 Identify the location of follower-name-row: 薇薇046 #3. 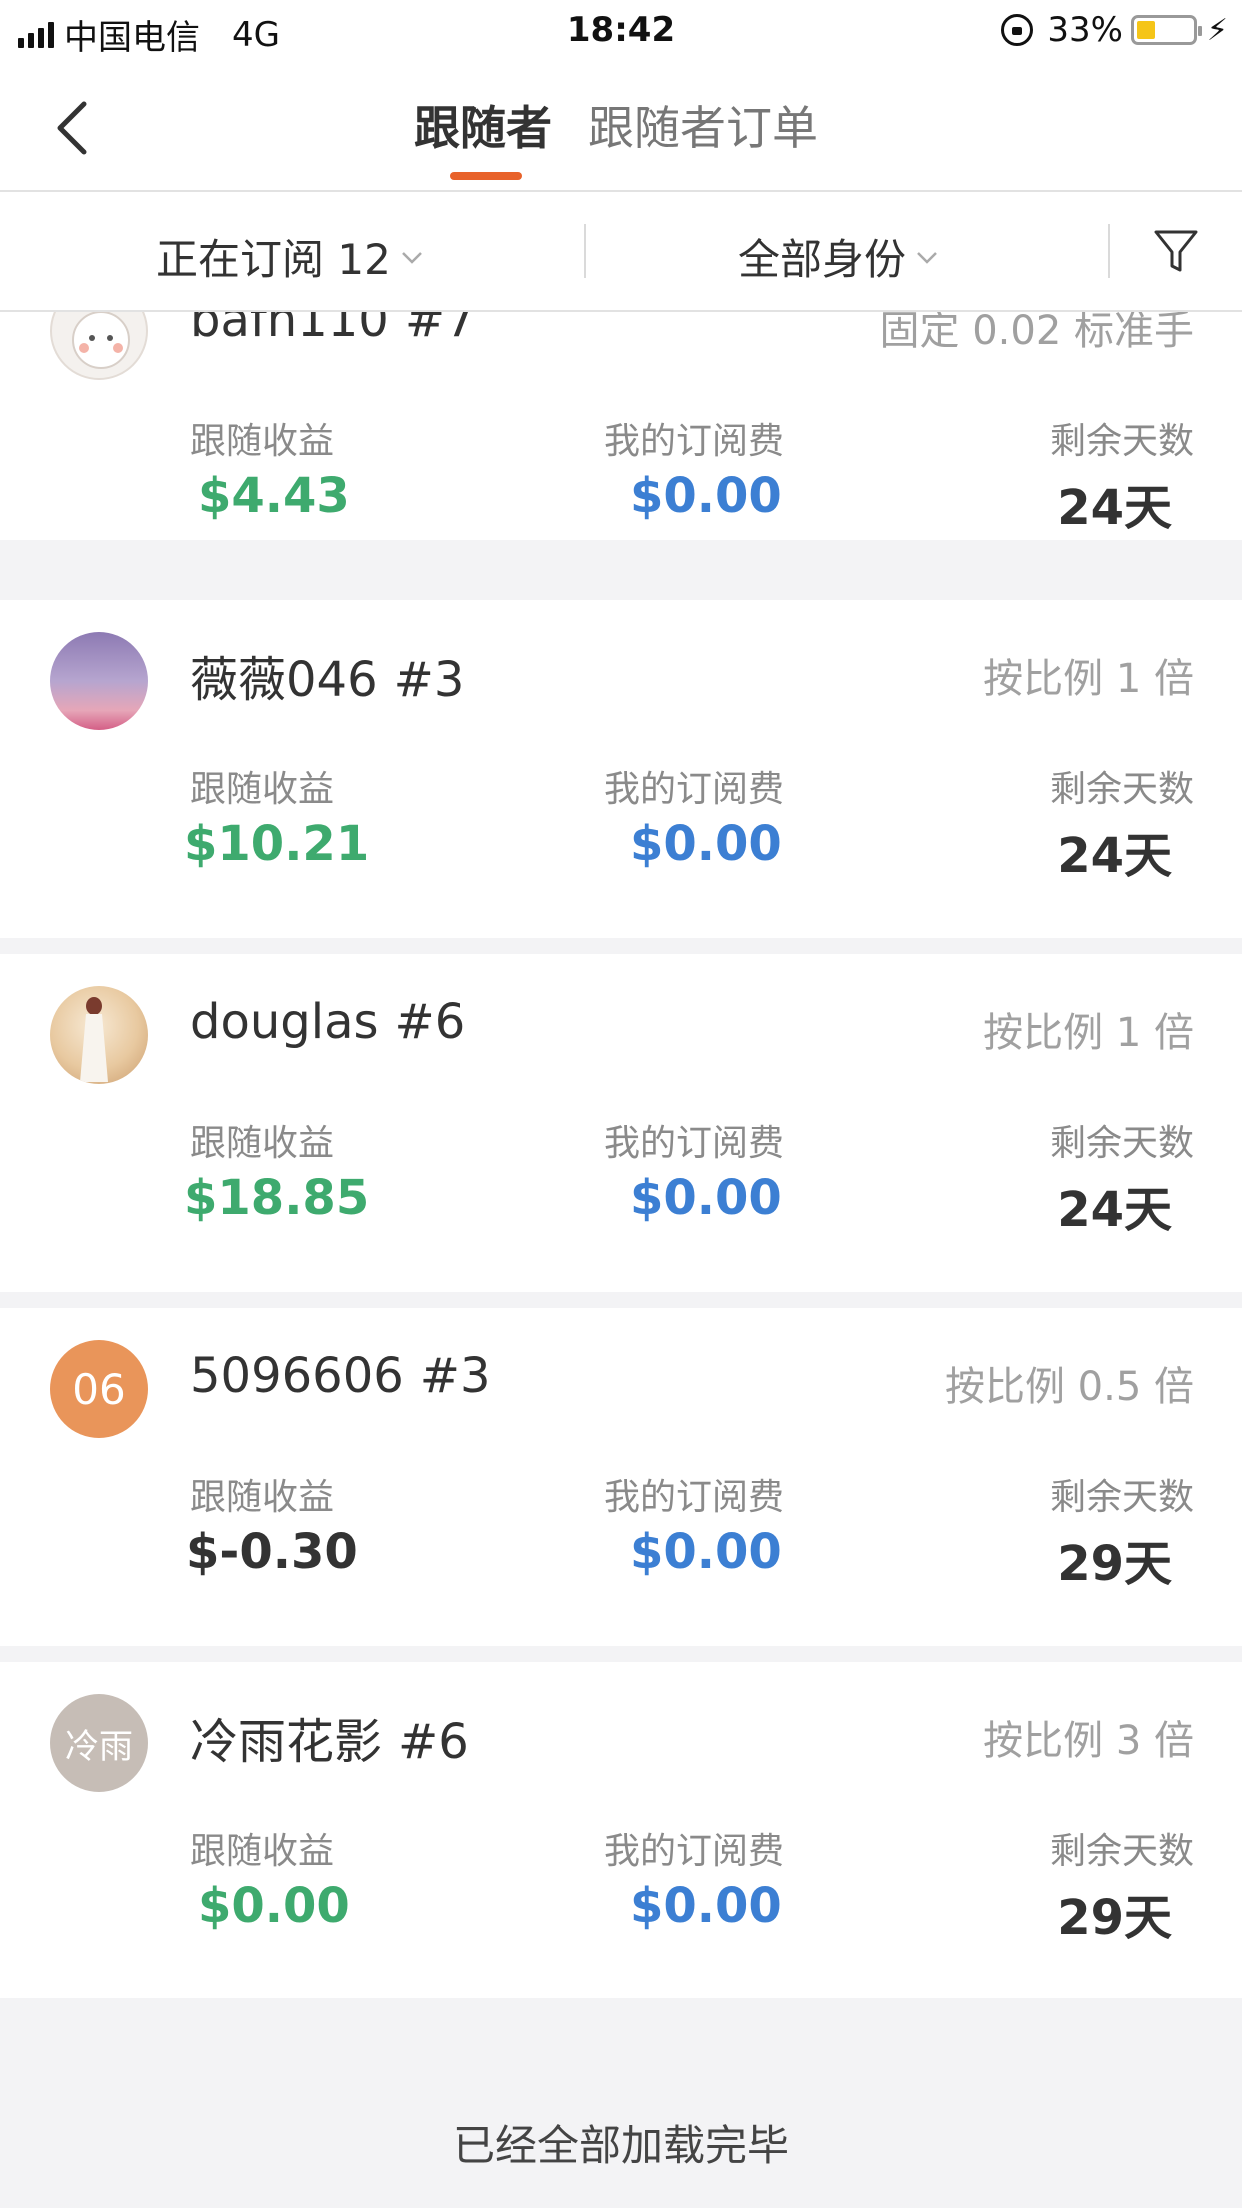
(327, 675).